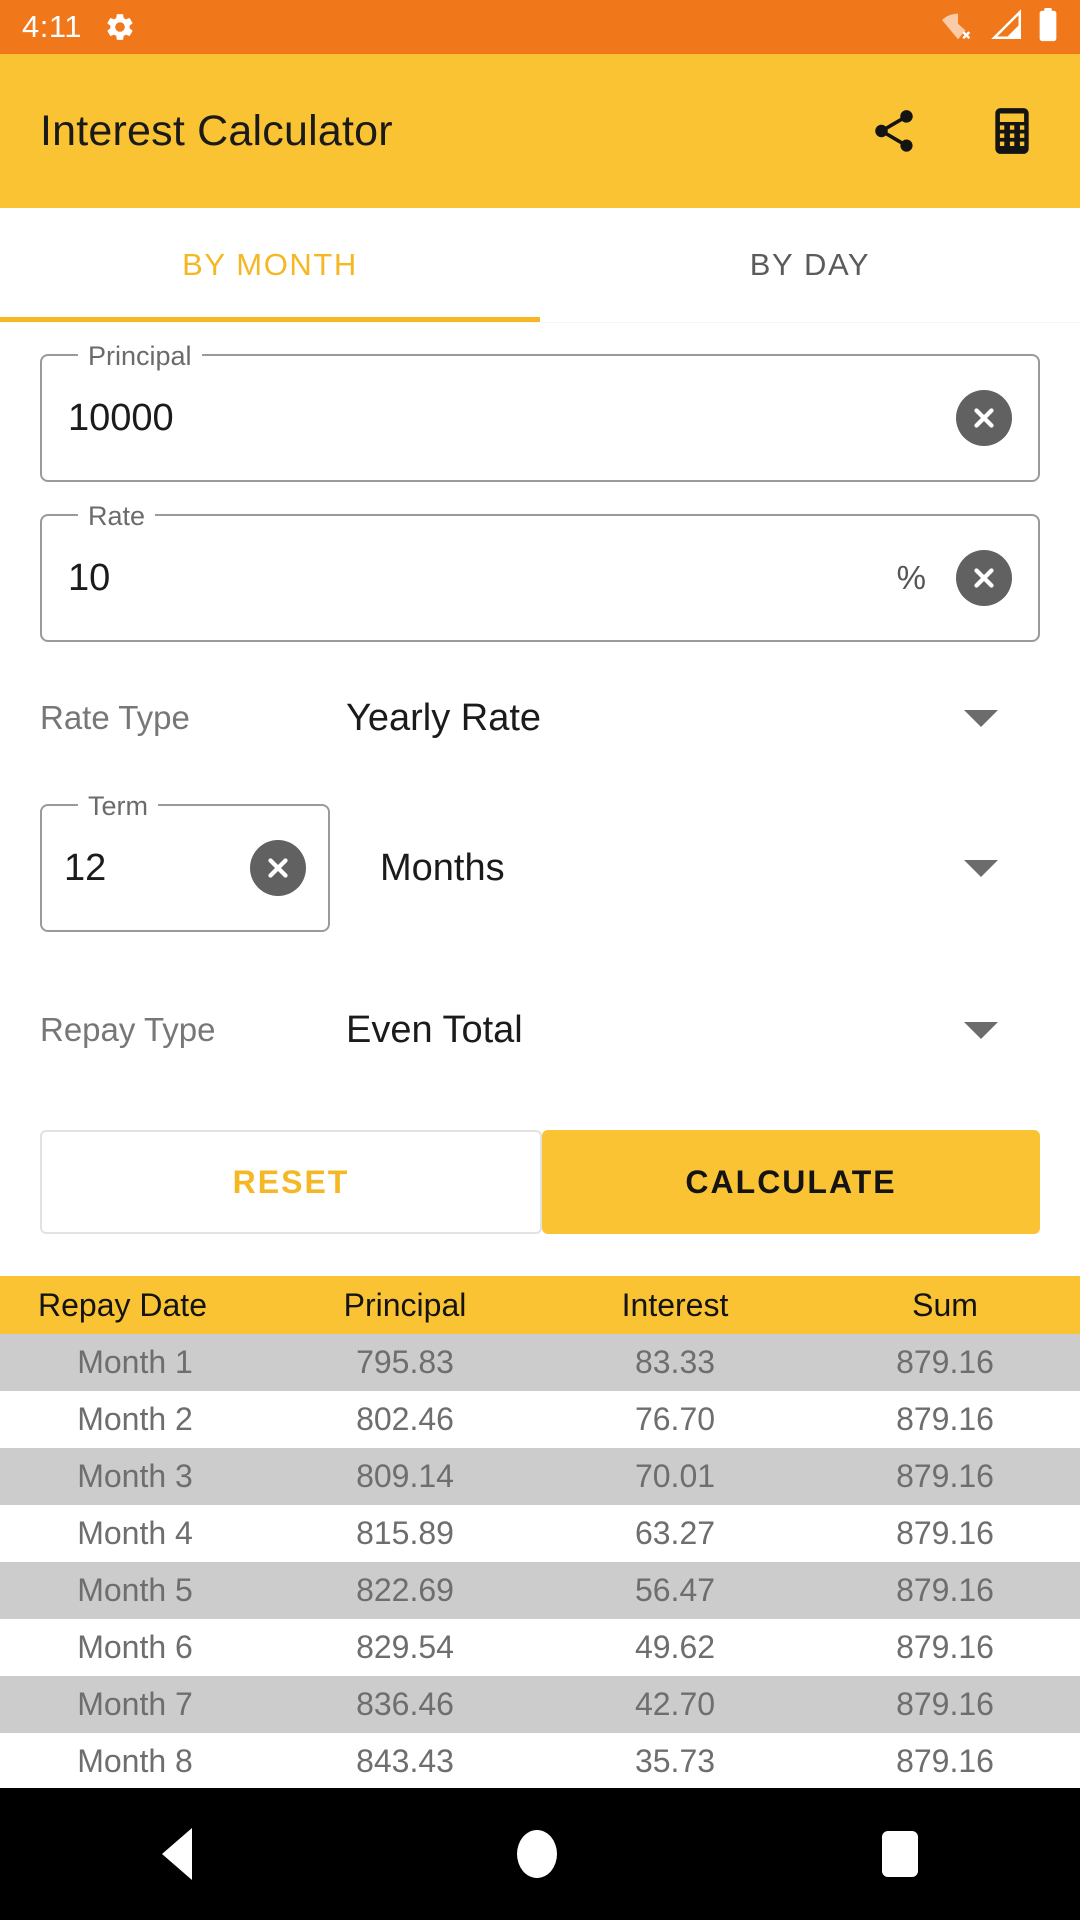 The height and width of the screenshot is (1920, 1080). I want to click on cell-interest: 56.47, so click(675, 1590).